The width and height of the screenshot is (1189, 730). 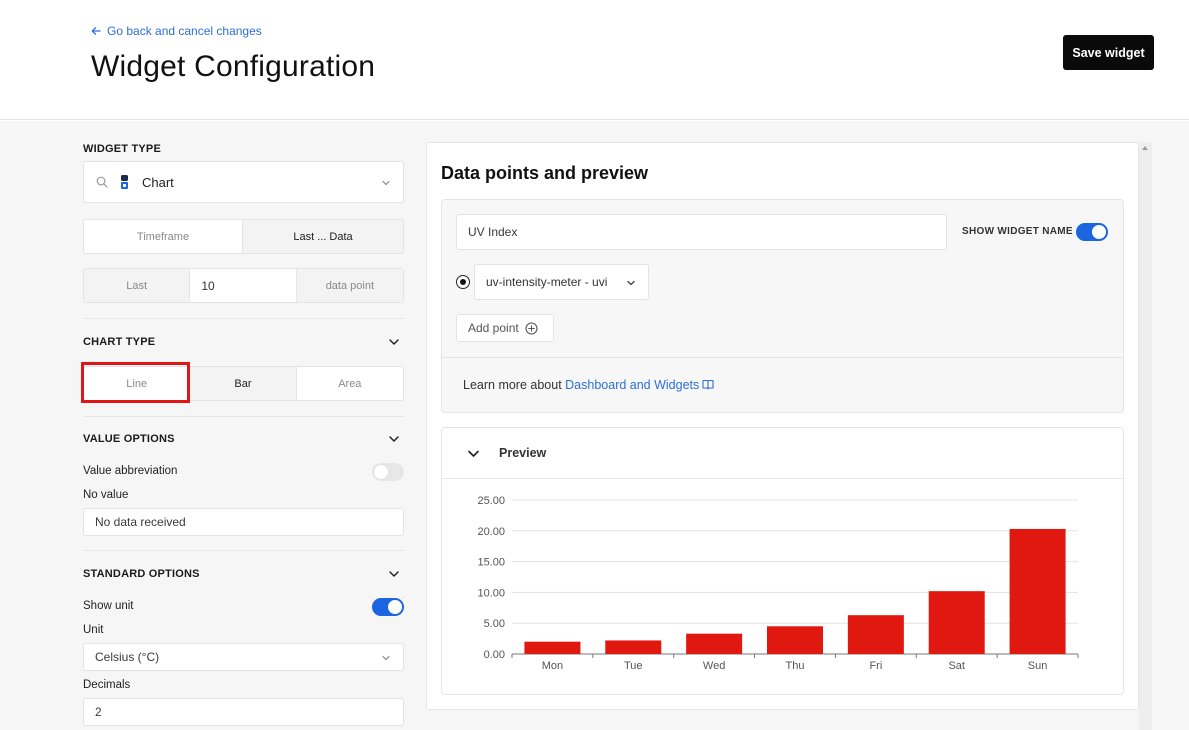 I want to click on x-tick-label: Thu, so click(x=795, y=666).